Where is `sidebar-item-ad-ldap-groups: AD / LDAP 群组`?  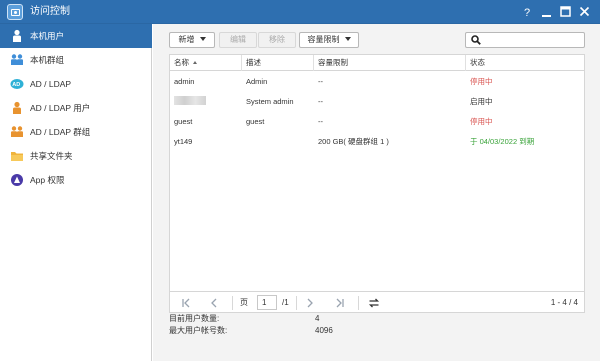
sidebar-item-ad-ldap-groups: AD / LDAP 群组 is located at coordinates (76, 132).